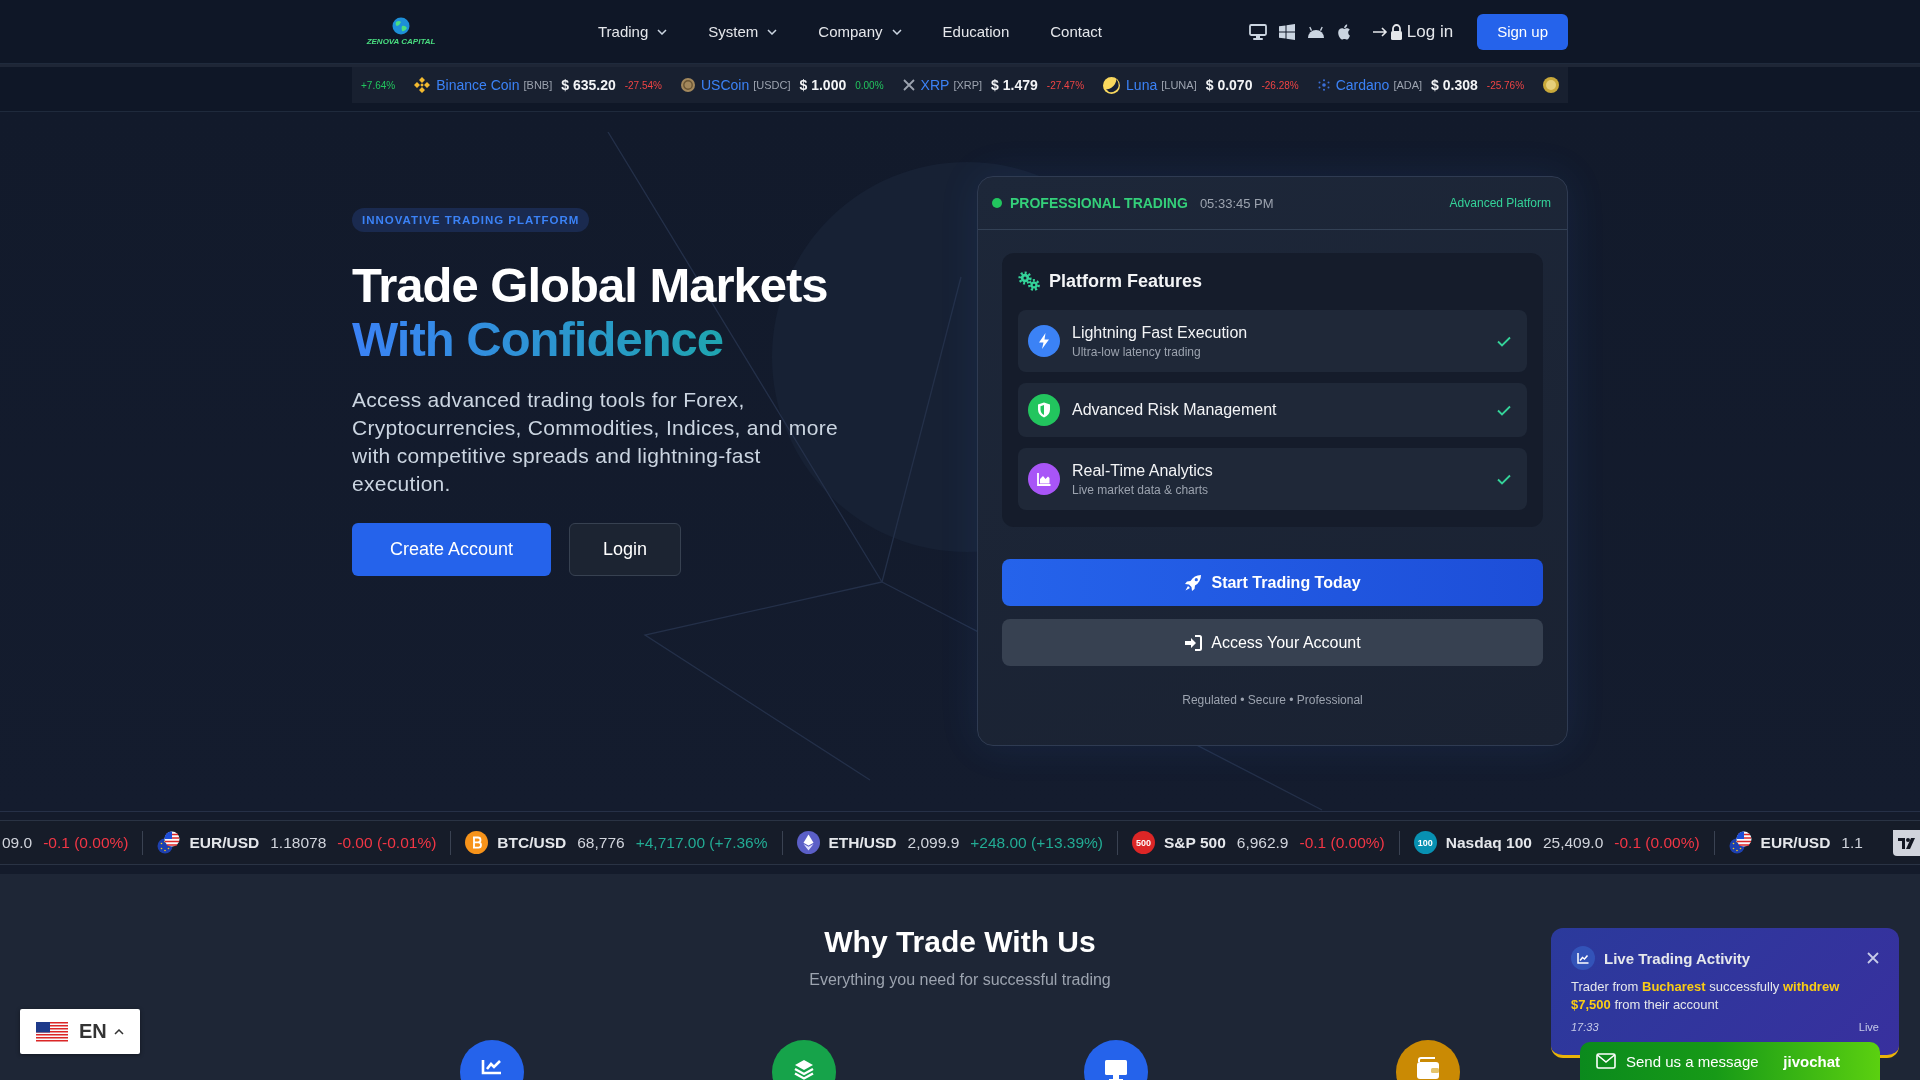 The height and width of the screenshot is (1080, 1920). Describe the element at coordinates (1413, 31) in the screenshot. I see `login-link: Log in` at that location.